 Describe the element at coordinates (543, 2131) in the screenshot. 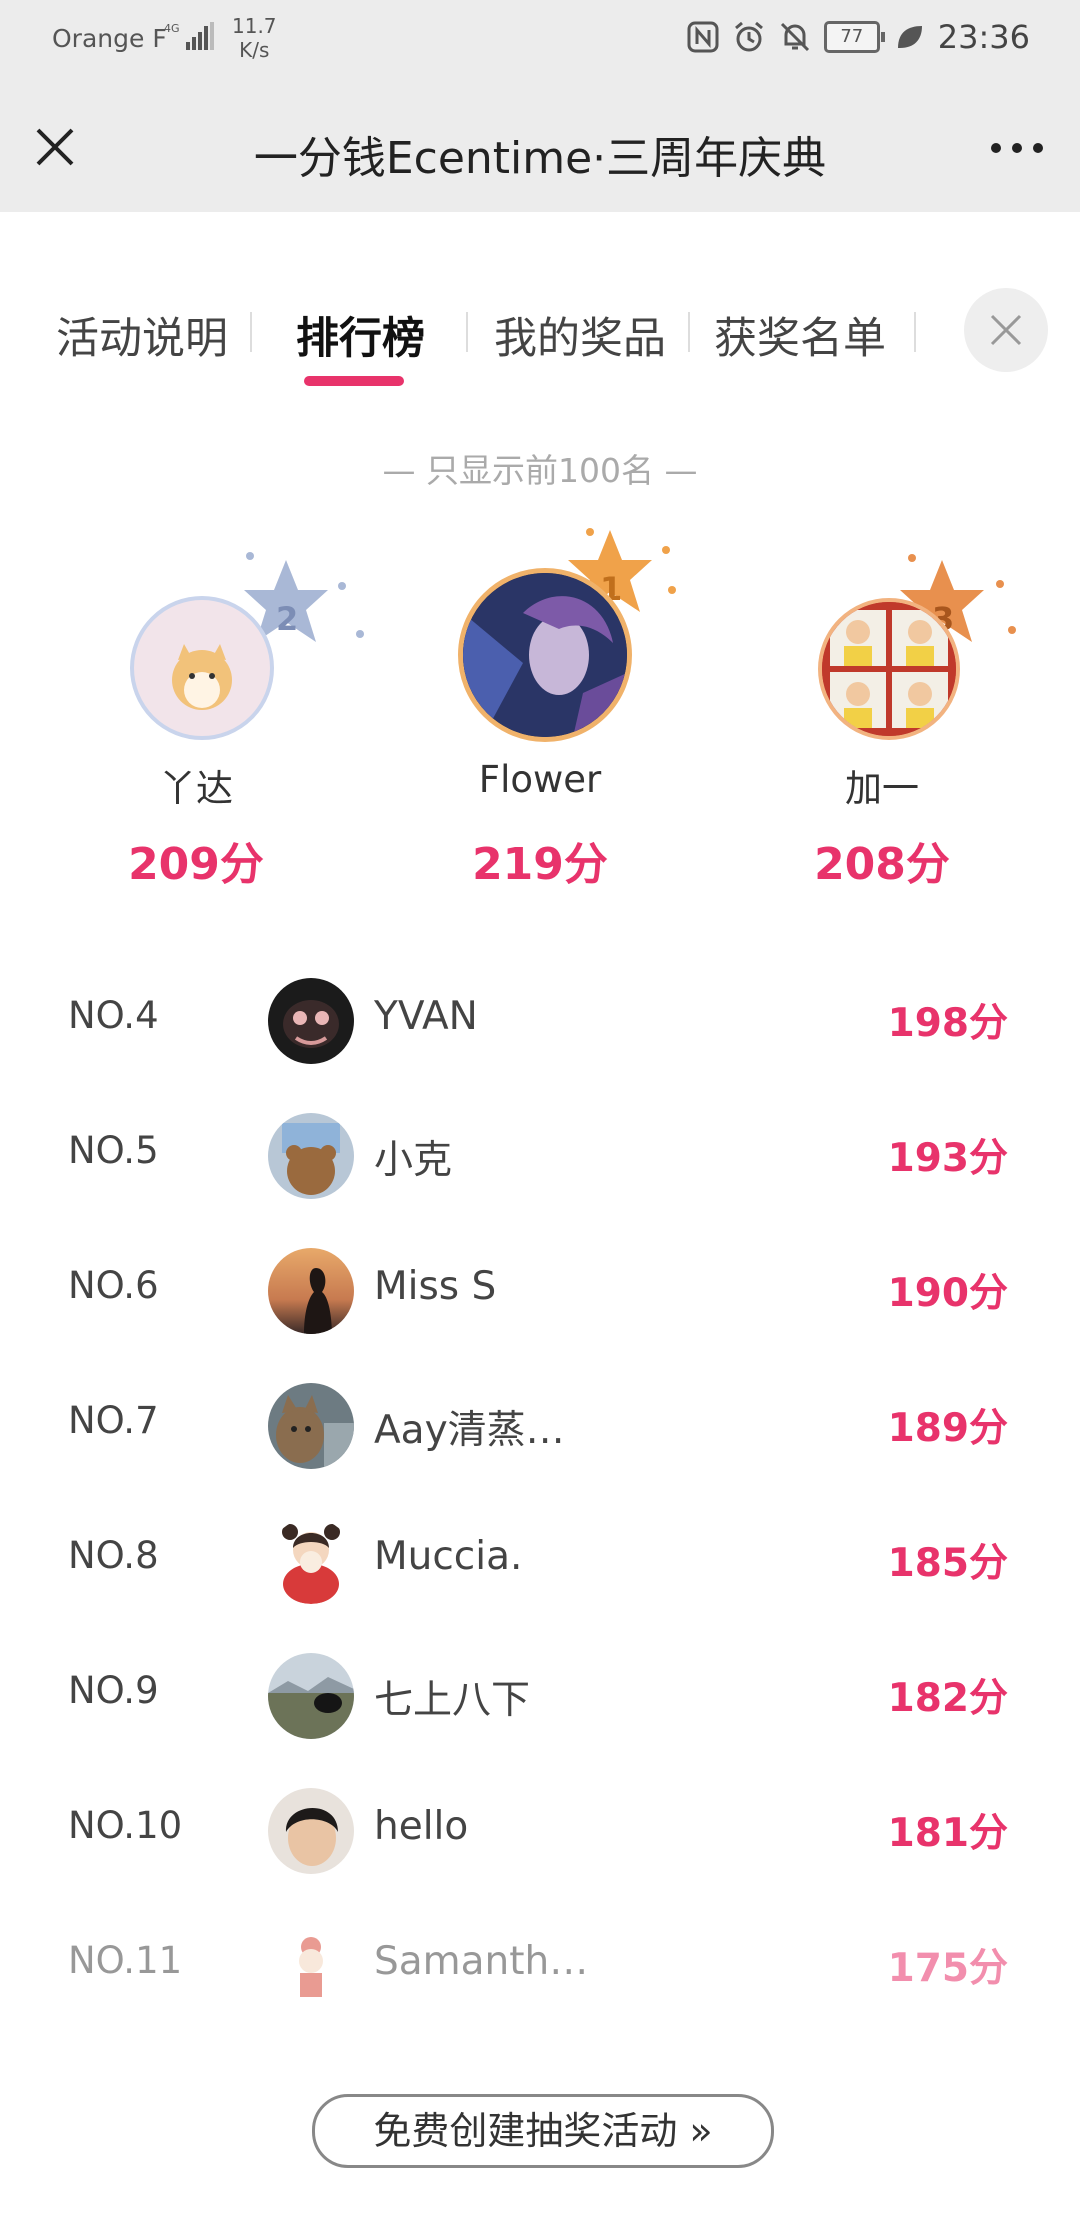

I see `create-lottery-button: 免费创建抽奖活动 »` at that location.